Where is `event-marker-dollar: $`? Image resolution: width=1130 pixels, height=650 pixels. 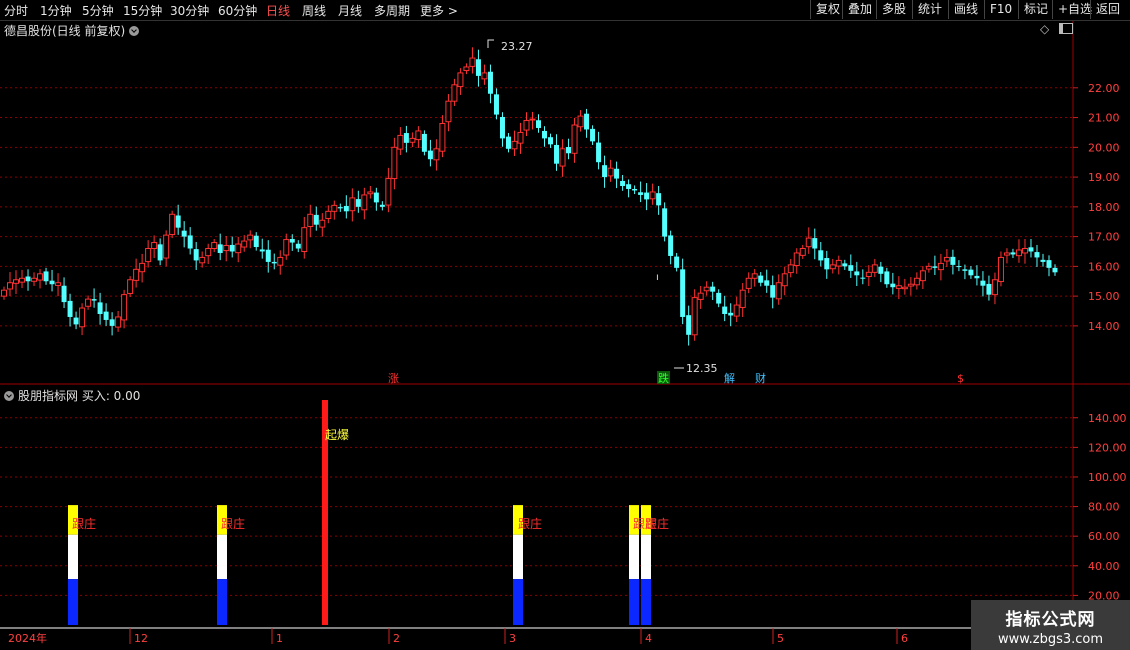 event-marker-dollar: $ is located at coordinates (960, 378).